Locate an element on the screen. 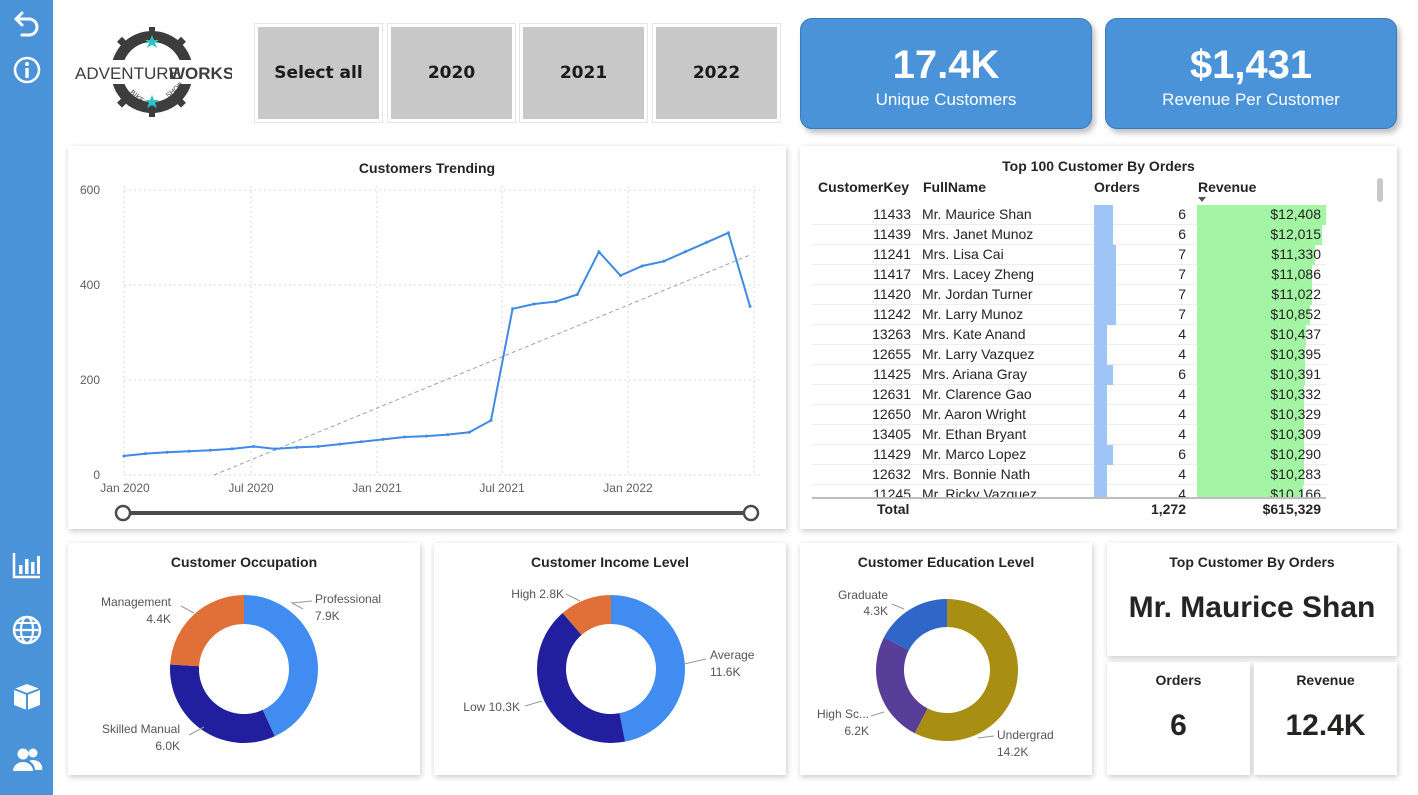 The image size is (1418, 795). series-line is located at coordinates (437, 344).